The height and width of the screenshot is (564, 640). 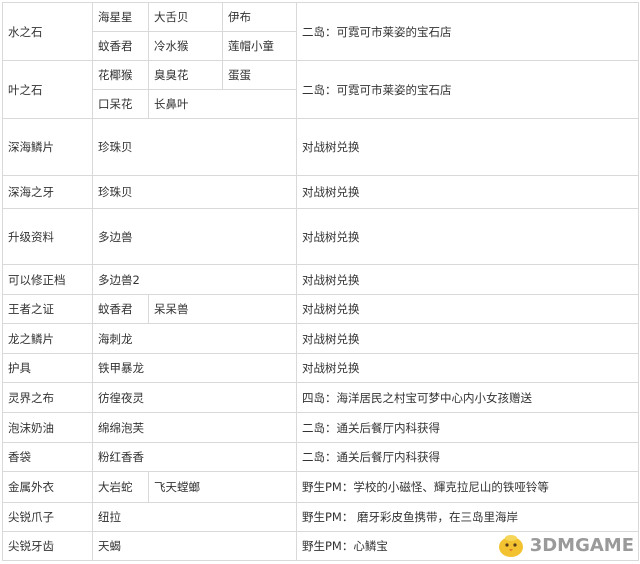 I want to click on item-cell: 王者之证, so click(x=47, y=309).